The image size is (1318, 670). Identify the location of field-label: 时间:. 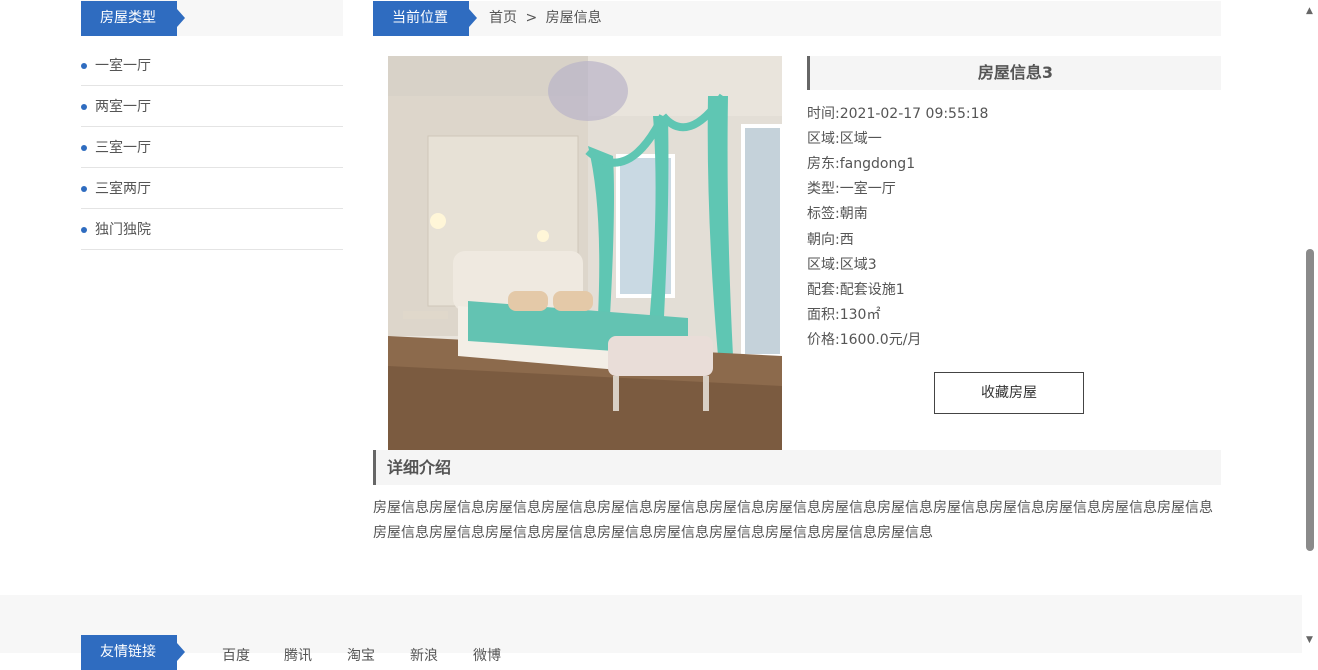
(823, 114).